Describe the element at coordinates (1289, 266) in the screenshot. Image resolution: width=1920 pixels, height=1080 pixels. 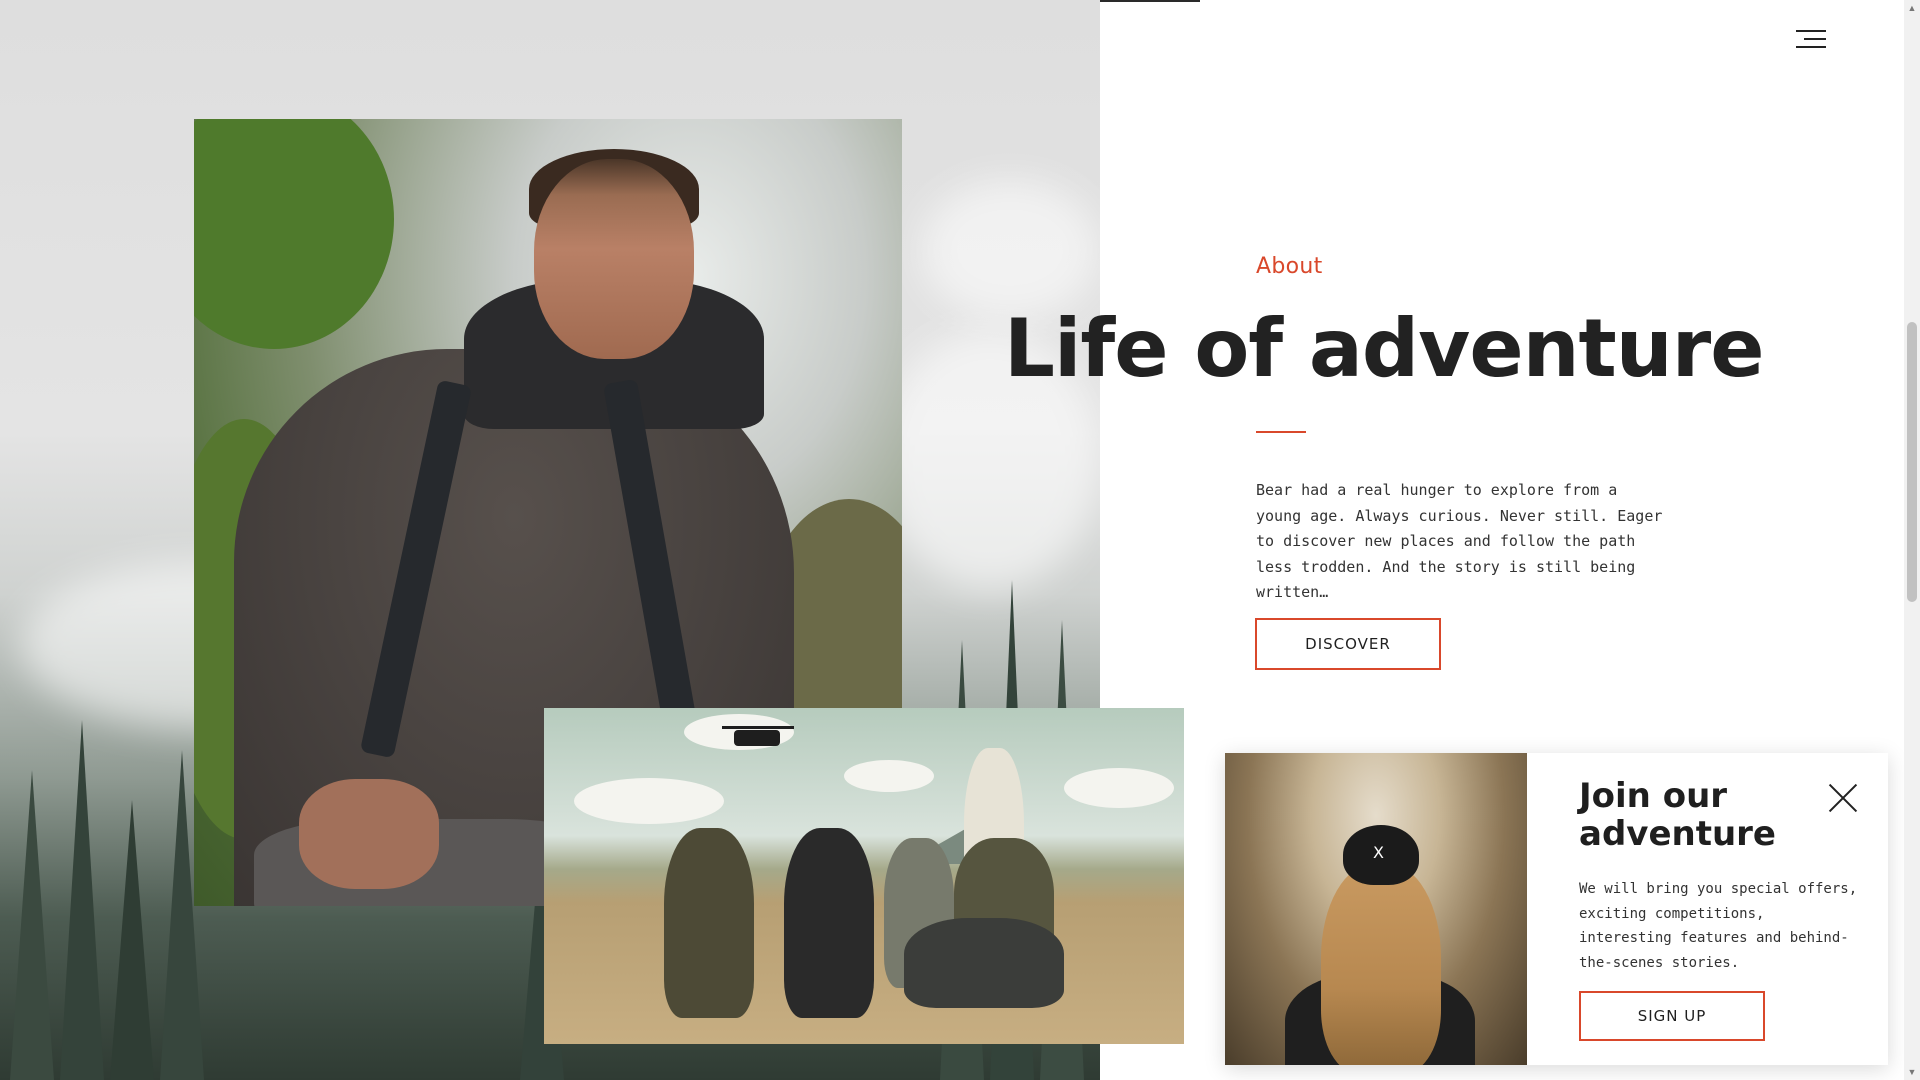
I see `section-eyebrow: About` at that location.